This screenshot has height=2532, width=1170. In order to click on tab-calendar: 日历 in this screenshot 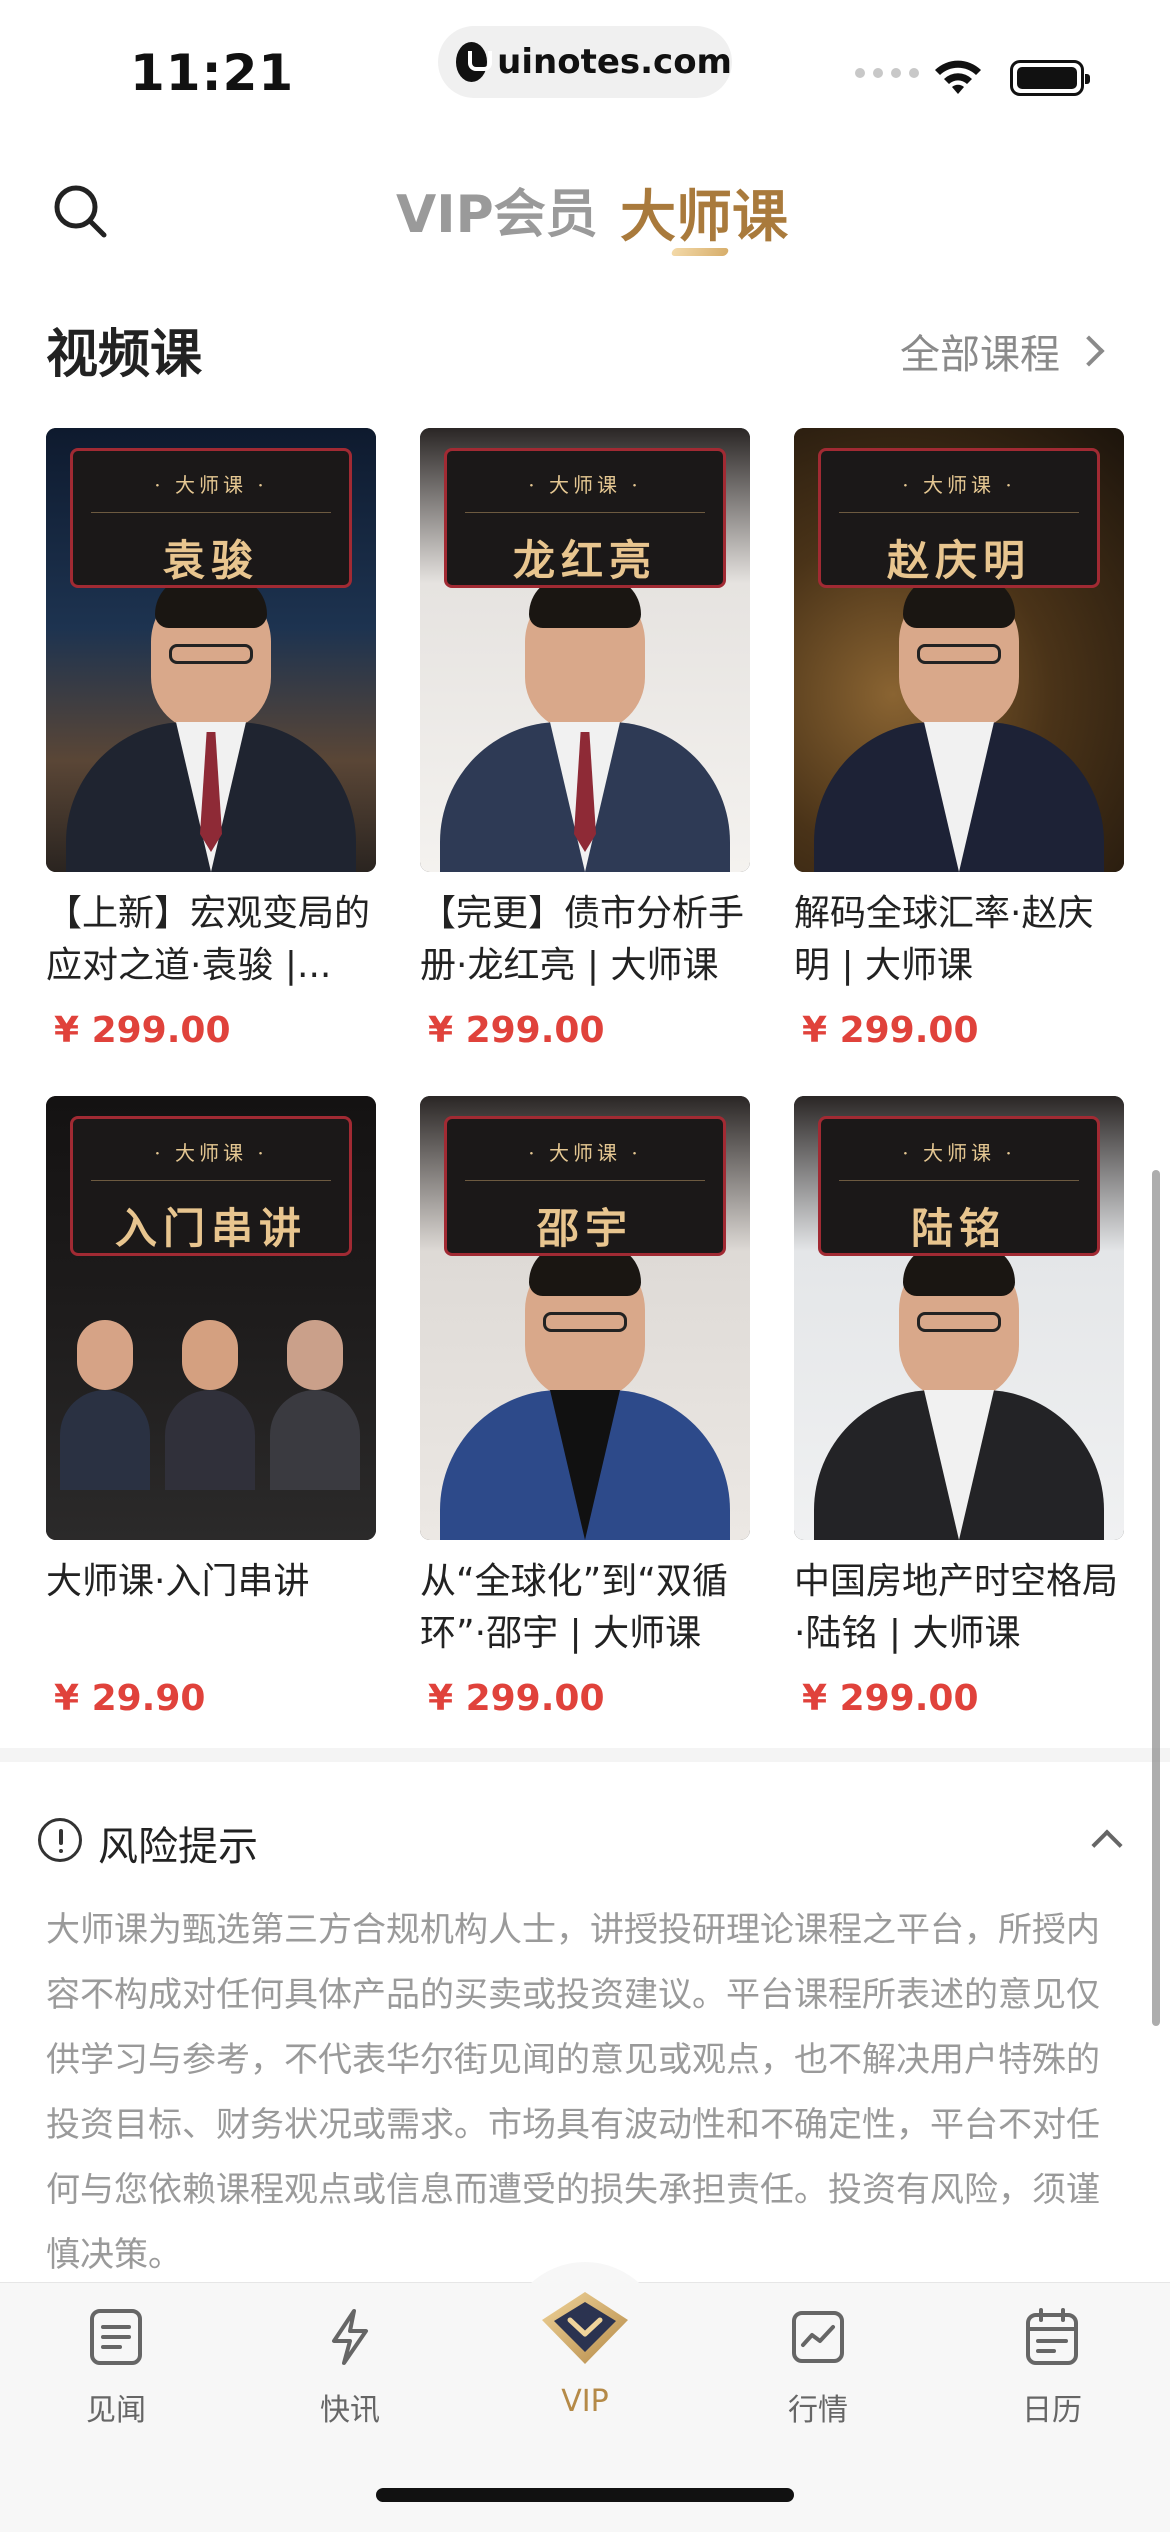, I will do `click(1052, 2368)`.